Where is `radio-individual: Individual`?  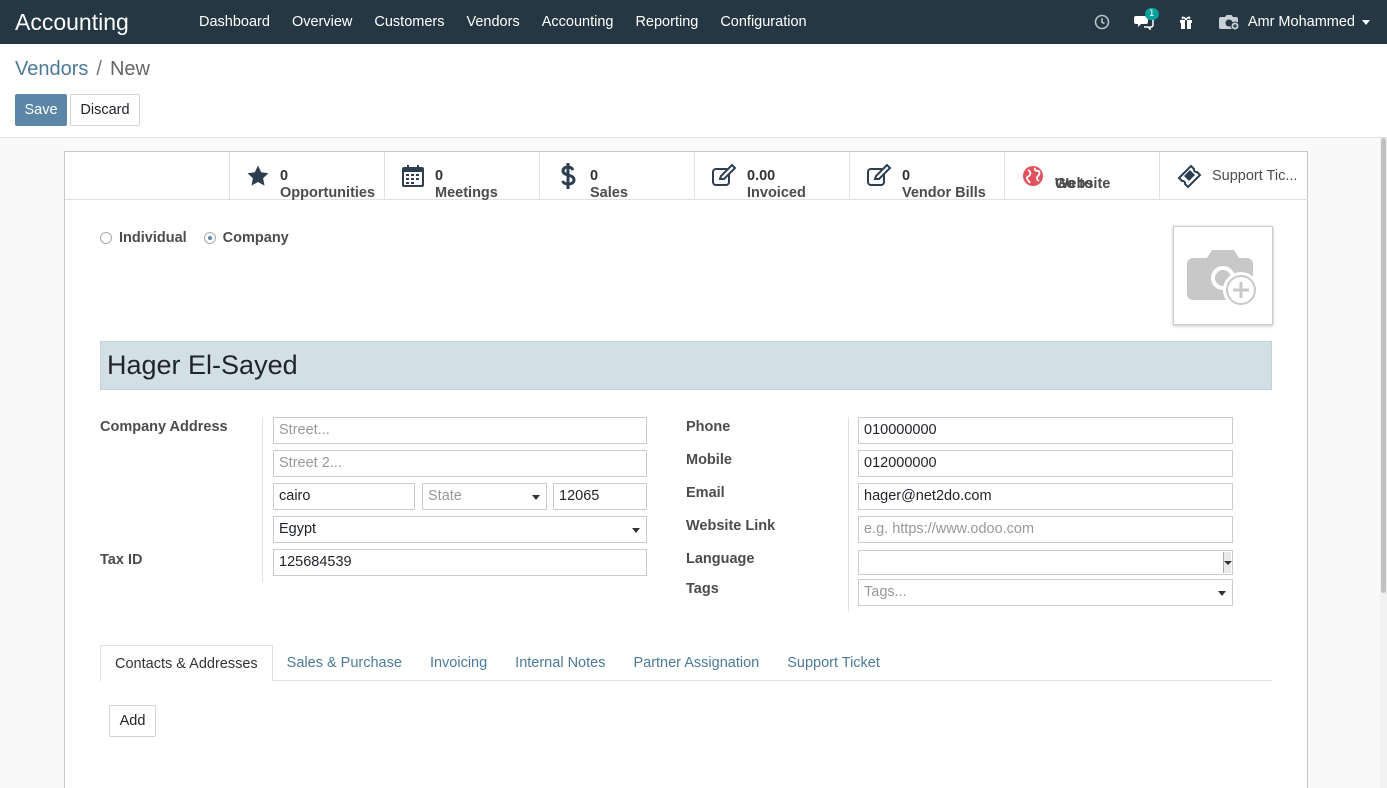 radio-individual: Individual is located at coordinates (143, 238).